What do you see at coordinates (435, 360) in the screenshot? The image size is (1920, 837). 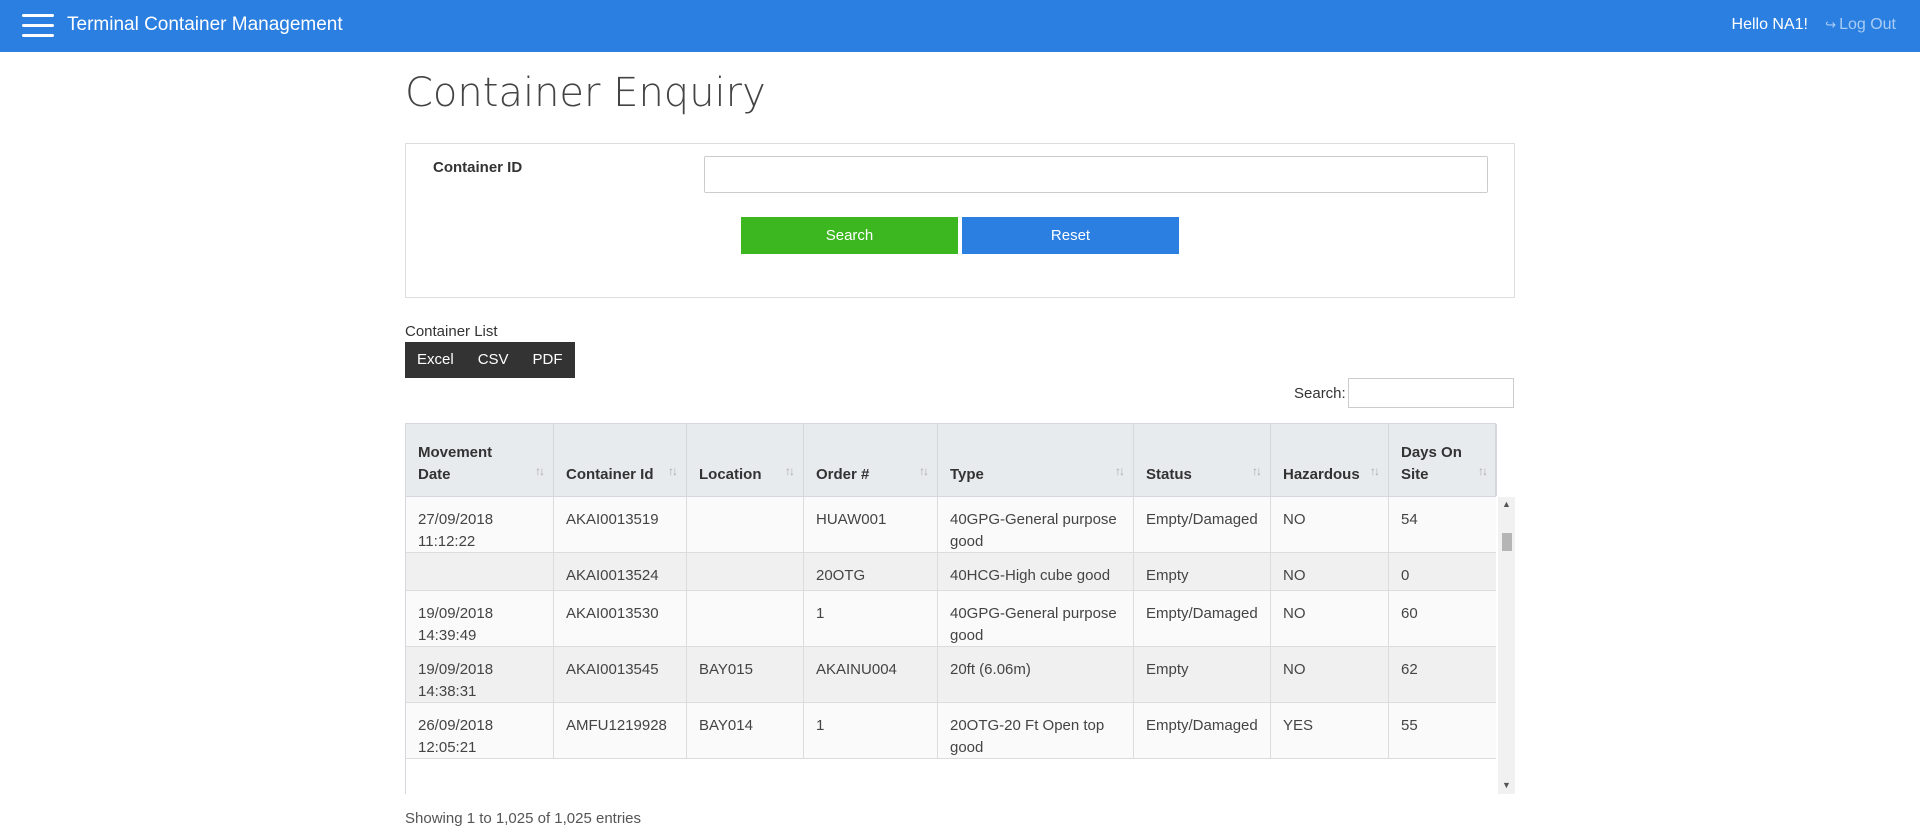 I see `export-excel-button: Excel` at bounding box center [435, 360].